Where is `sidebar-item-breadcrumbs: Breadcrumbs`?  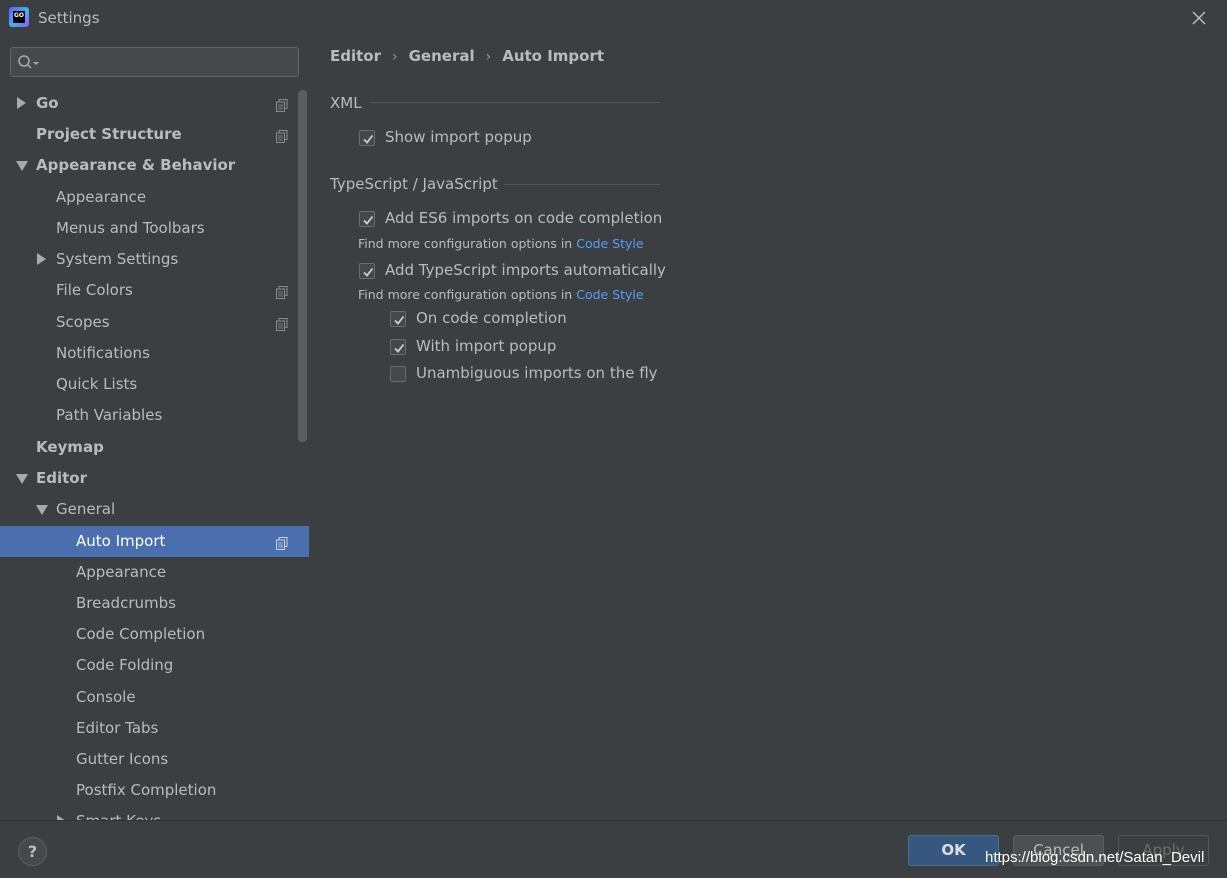 sidebar-item-breadcrumbs: Breadcrumbs is located at coordinates (154, 603).